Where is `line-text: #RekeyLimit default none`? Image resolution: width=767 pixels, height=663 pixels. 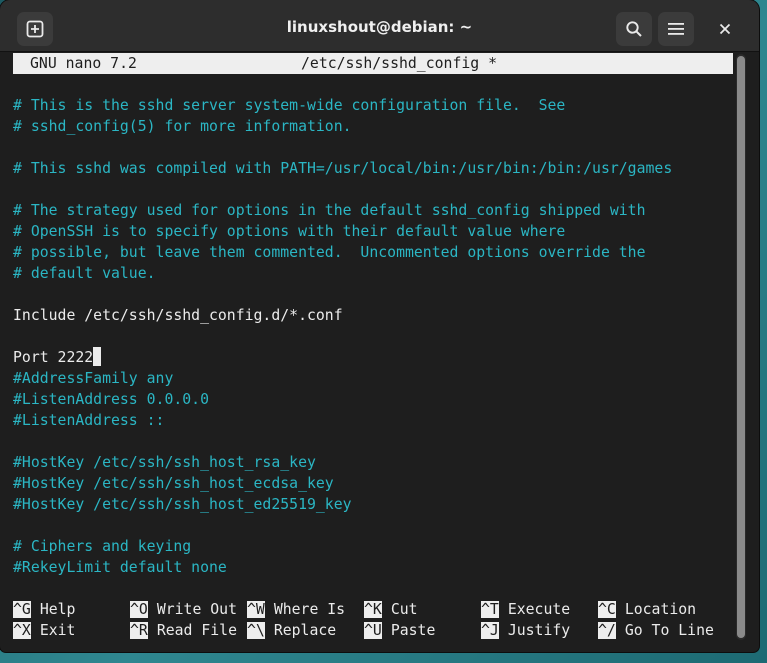
line-text: #RekeyLimit default none is located at coordinates (120, 567).